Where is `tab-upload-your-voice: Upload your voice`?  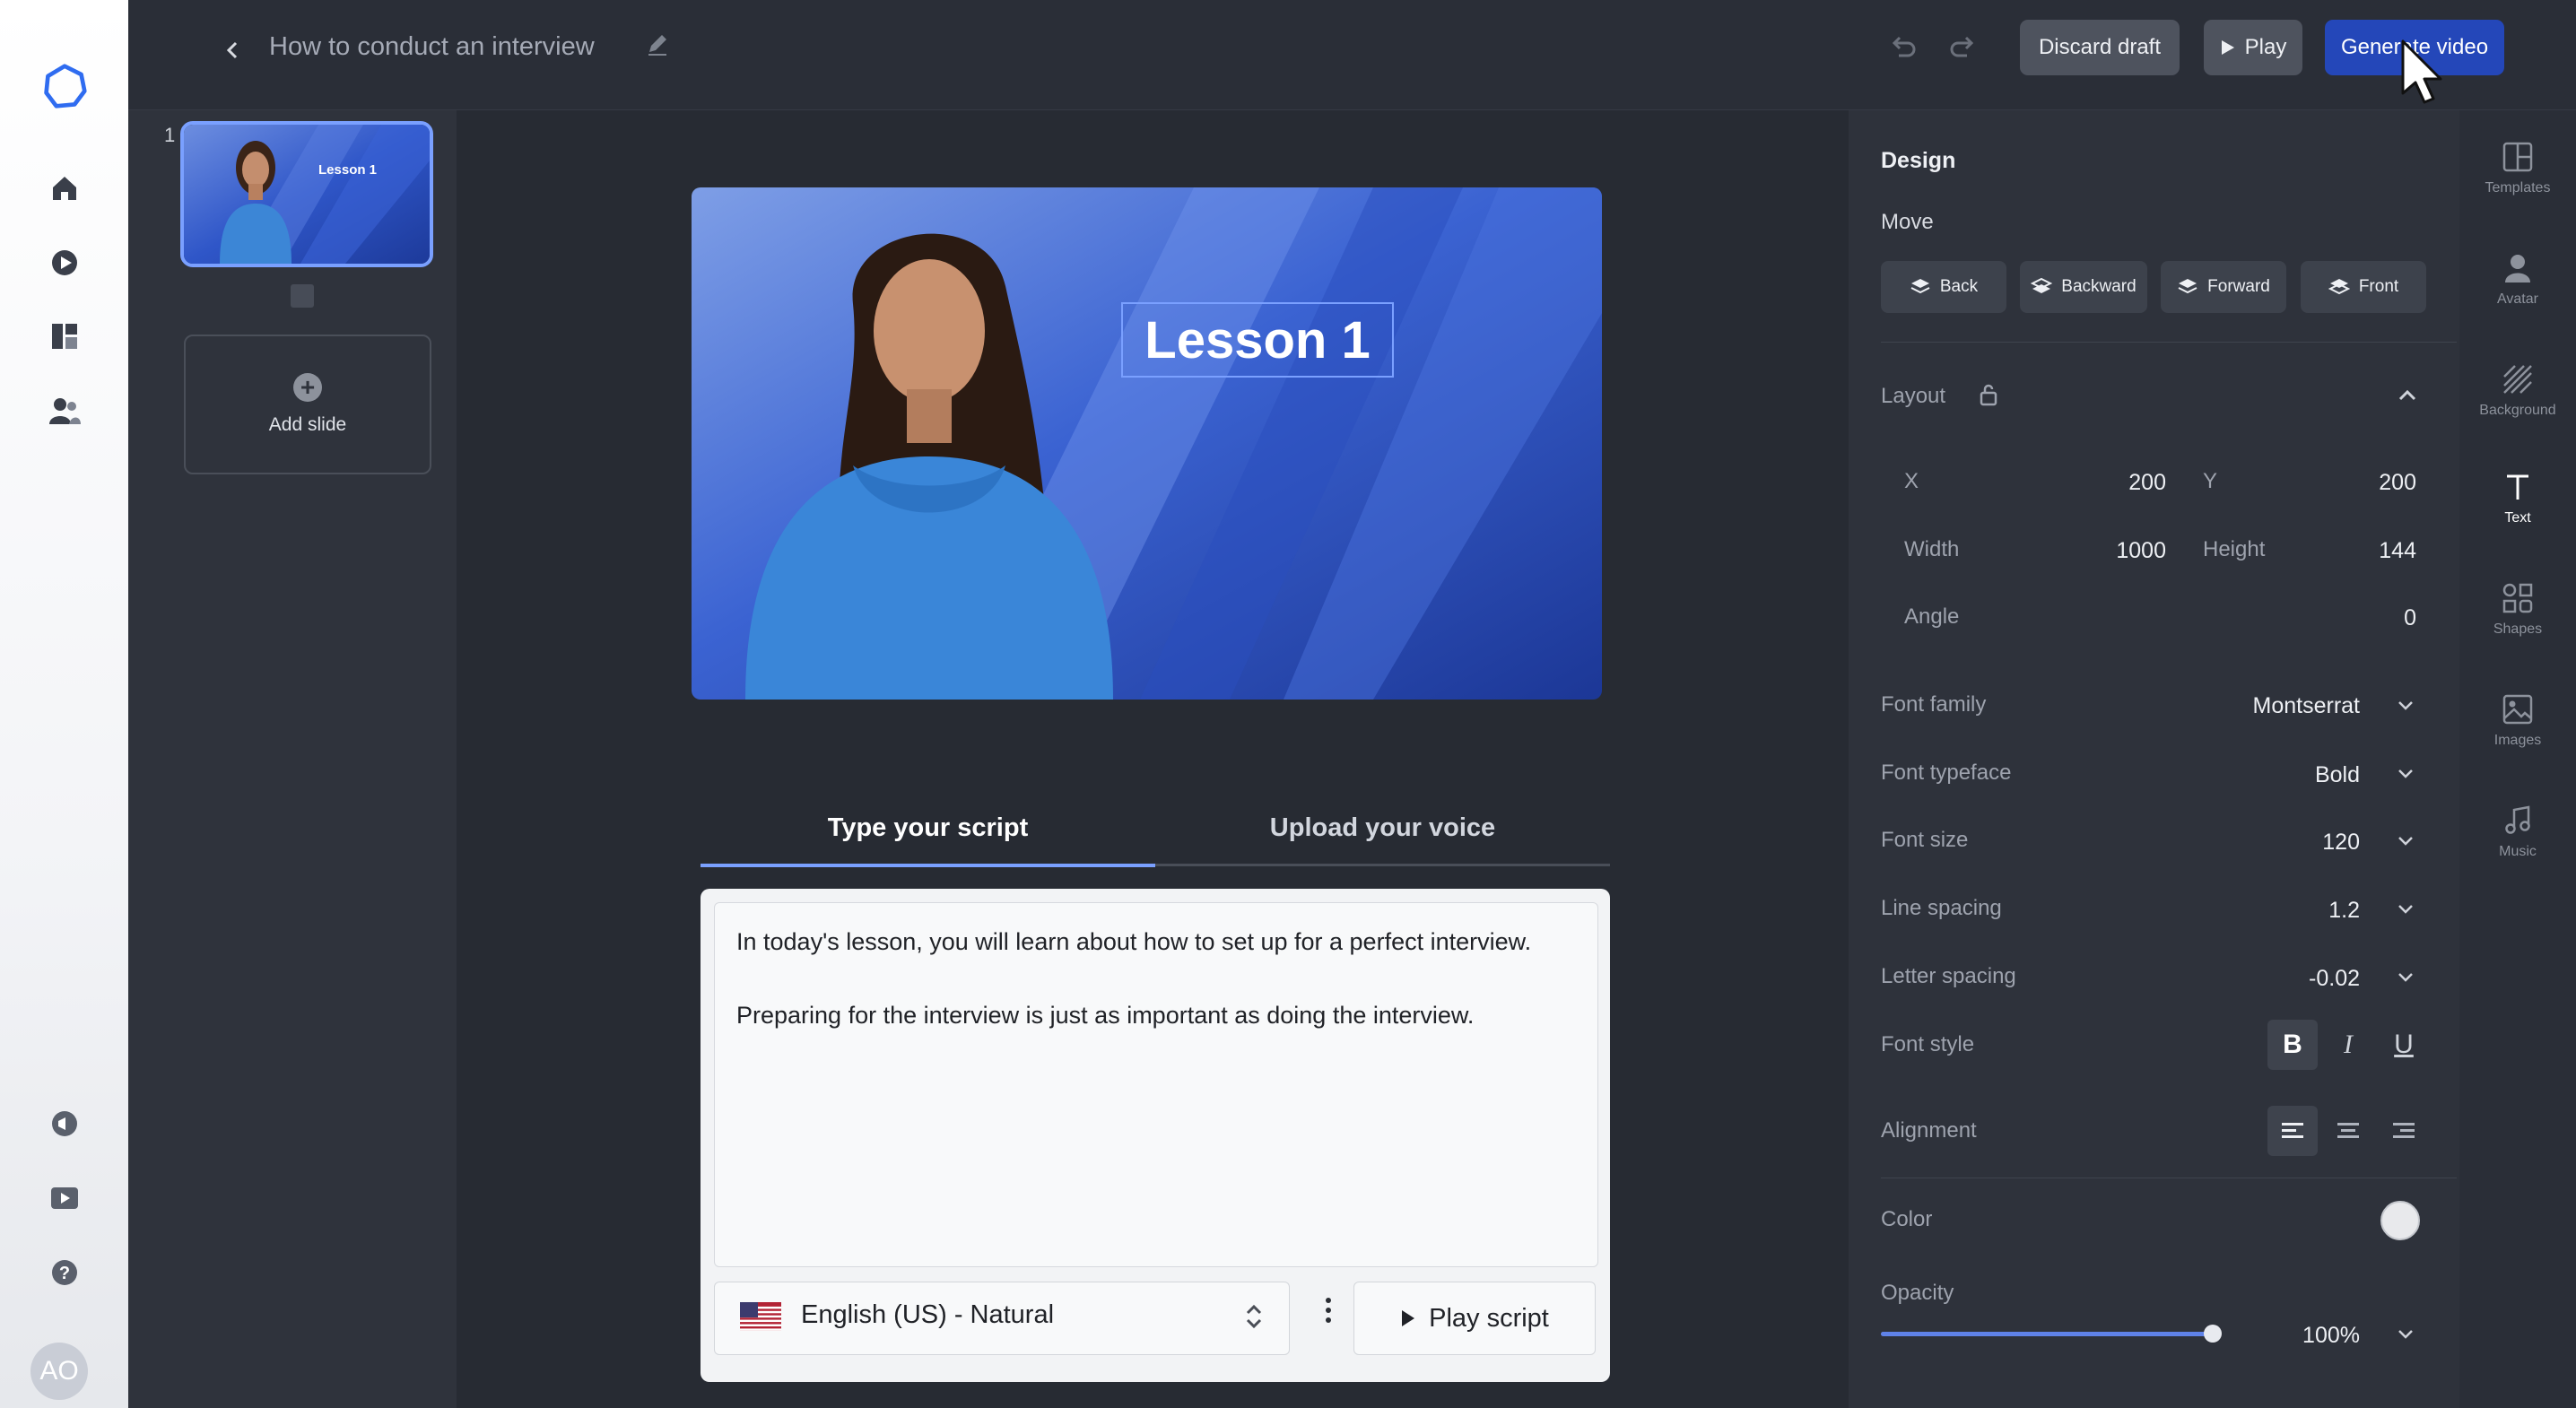
tab-upload-your-voice: Upload your voice is located at coordinates (1382, 829).